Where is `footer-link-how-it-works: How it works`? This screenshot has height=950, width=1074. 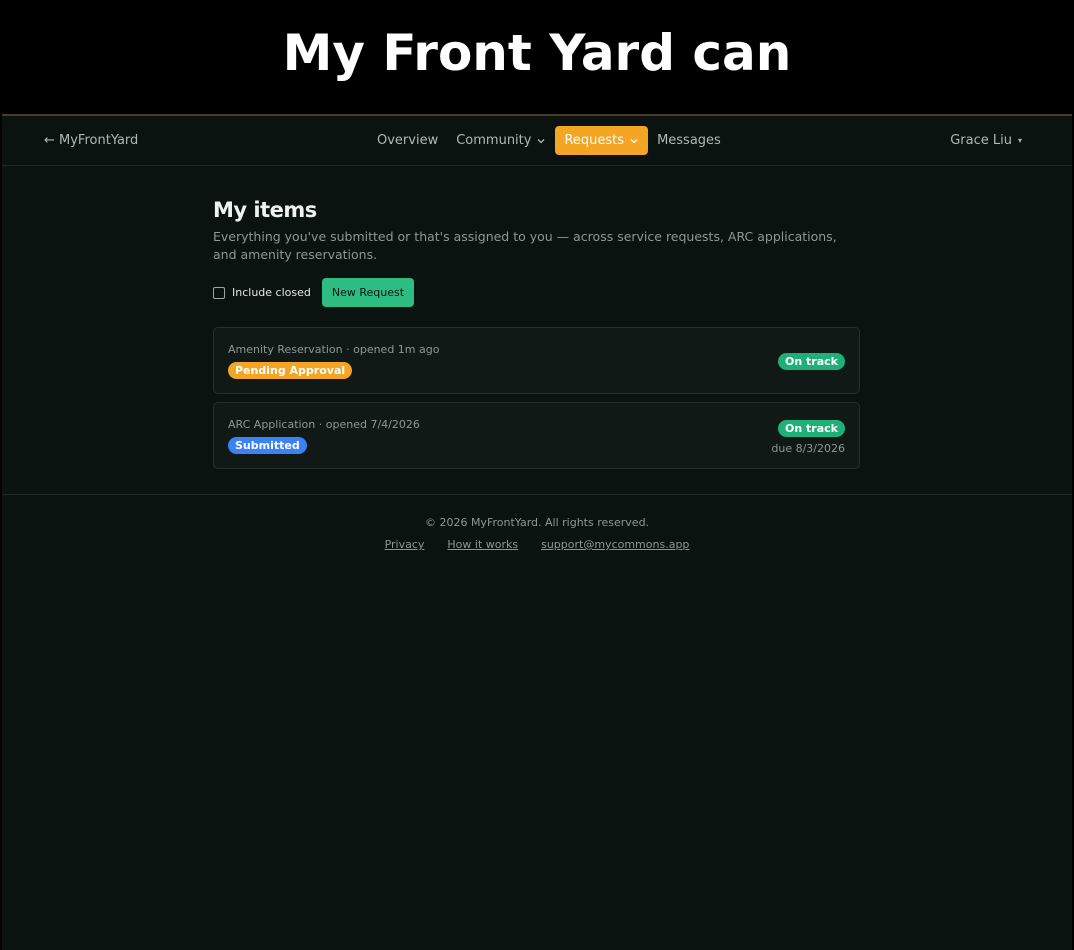
footer-link-how-it-works: How it works is located at coordinates (482, 544).